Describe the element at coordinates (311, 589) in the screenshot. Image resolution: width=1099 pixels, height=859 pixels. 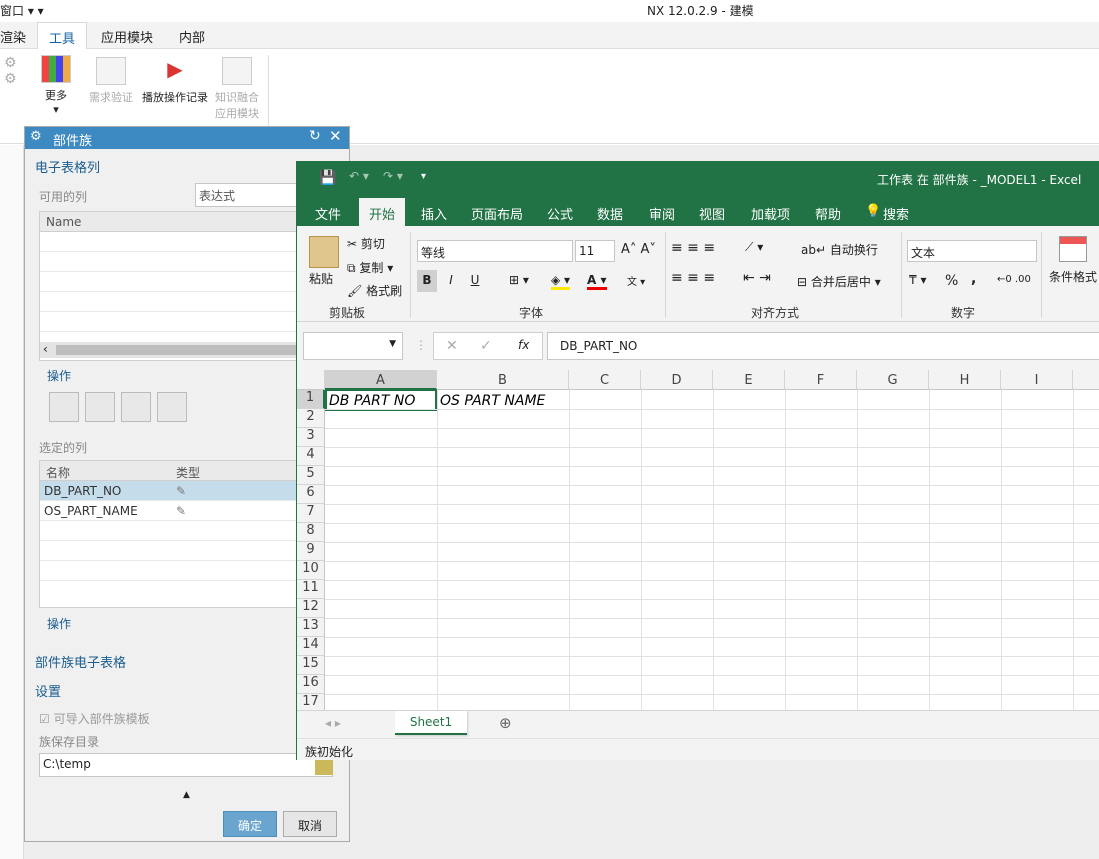
I see `row-header-11: 11` at that location.